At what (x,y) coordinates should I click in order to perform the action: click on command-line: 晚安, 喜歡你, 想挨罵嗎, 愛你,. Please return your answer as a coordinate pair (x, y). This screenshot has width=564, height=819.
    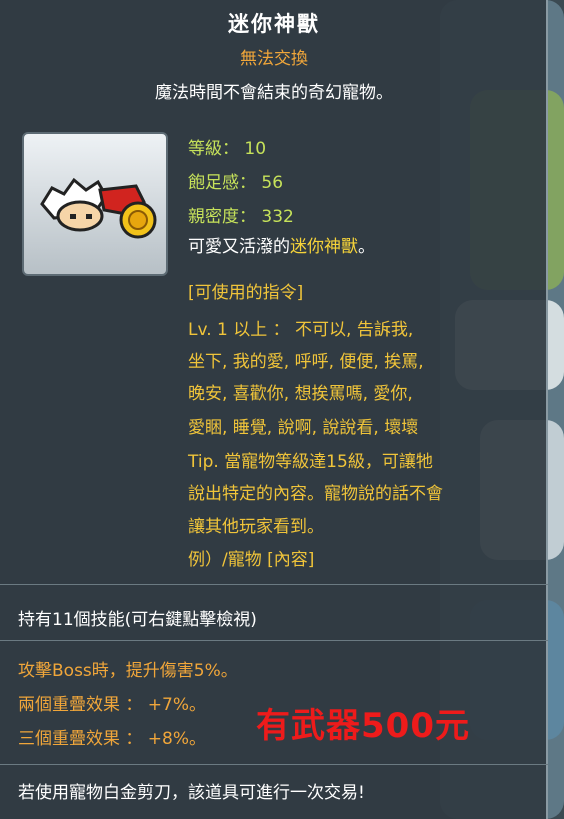
    Looking at the image, I should click on (300, 394).